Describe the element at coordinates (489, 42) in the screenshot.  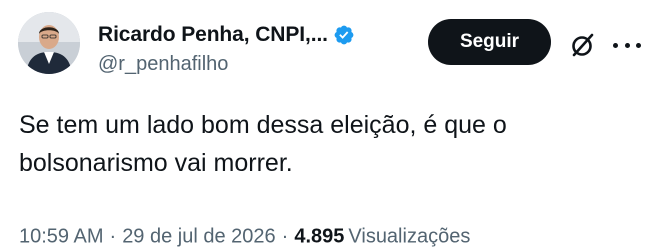
I see `follow-button: Seguir` at that location.